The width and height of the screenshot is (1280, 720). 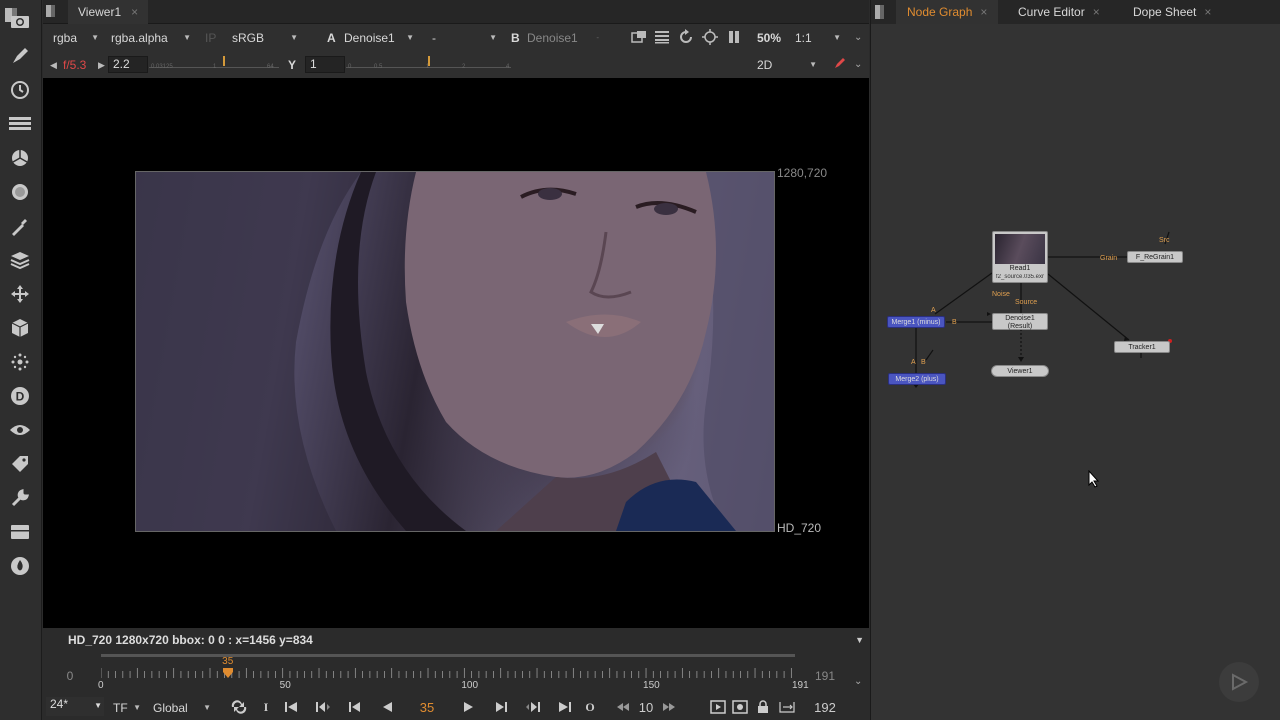 I want to click on fstop-increase-icon: ▶, so click(x=101, y=65).